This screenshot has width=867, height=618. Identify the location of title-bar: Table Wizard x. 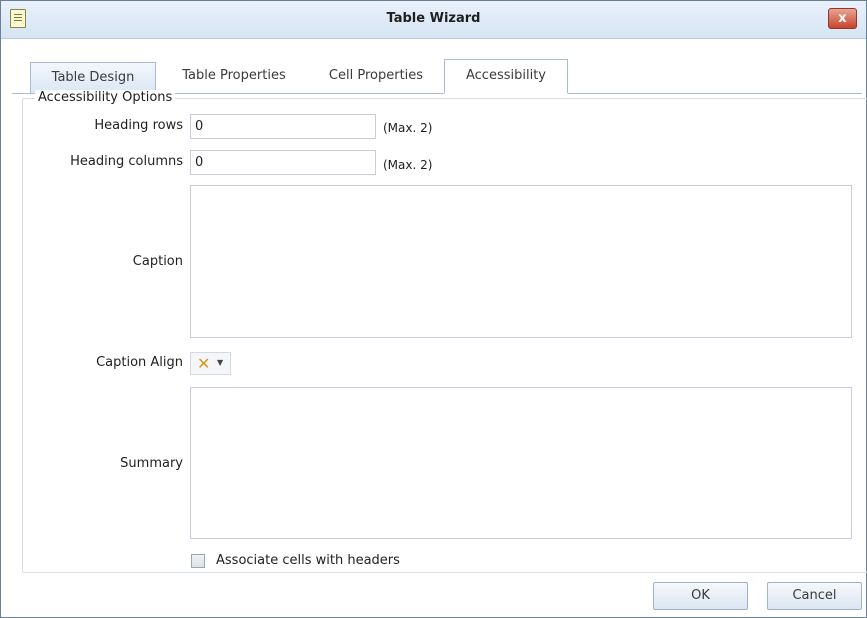
(433, 20).